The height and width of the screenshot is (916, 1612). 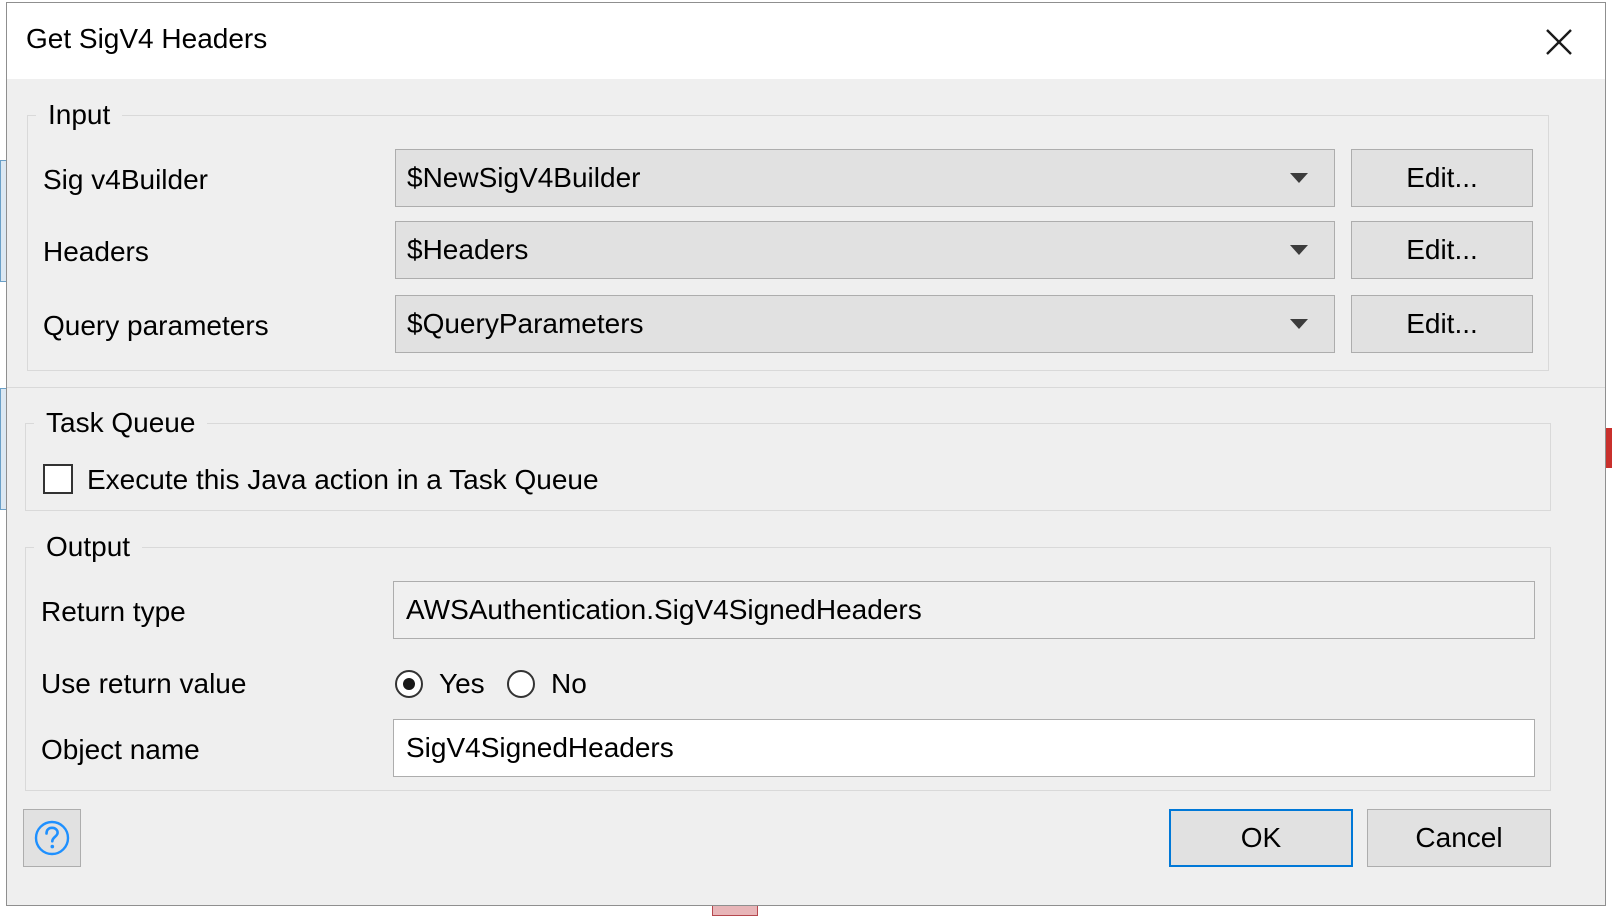 I want to click on ok-button: OK, so click(x=1261, y=838).